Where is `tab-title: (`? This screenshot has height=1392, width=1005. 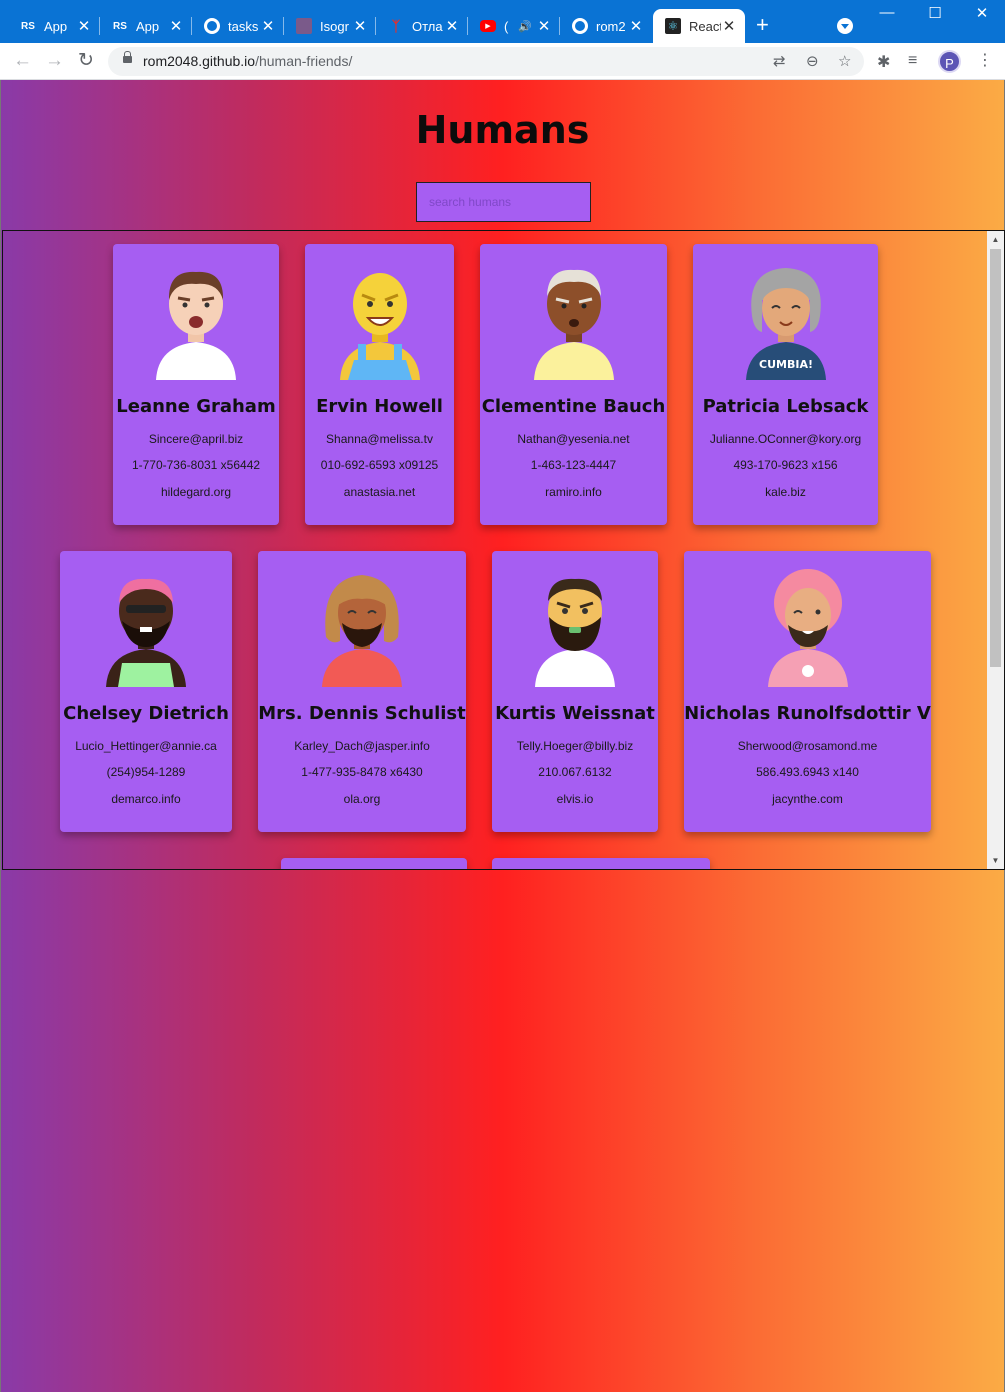
tab-title: ( is located at coordinates (506, 26).